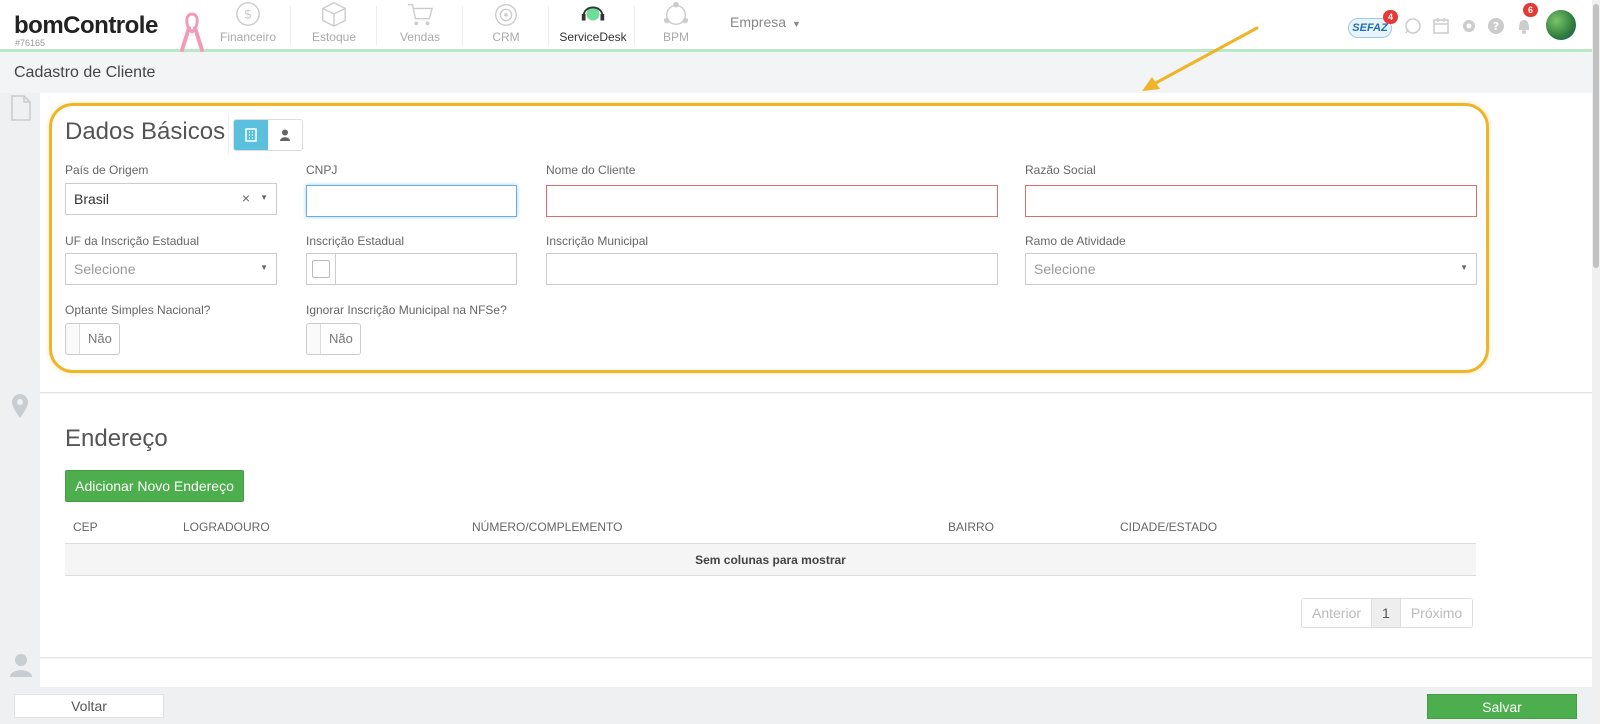 Image resolution: width=1600 pixels, height=724 pixels. I want to click on pagination: Anterior 1 Próximo, so click(1387, 613).